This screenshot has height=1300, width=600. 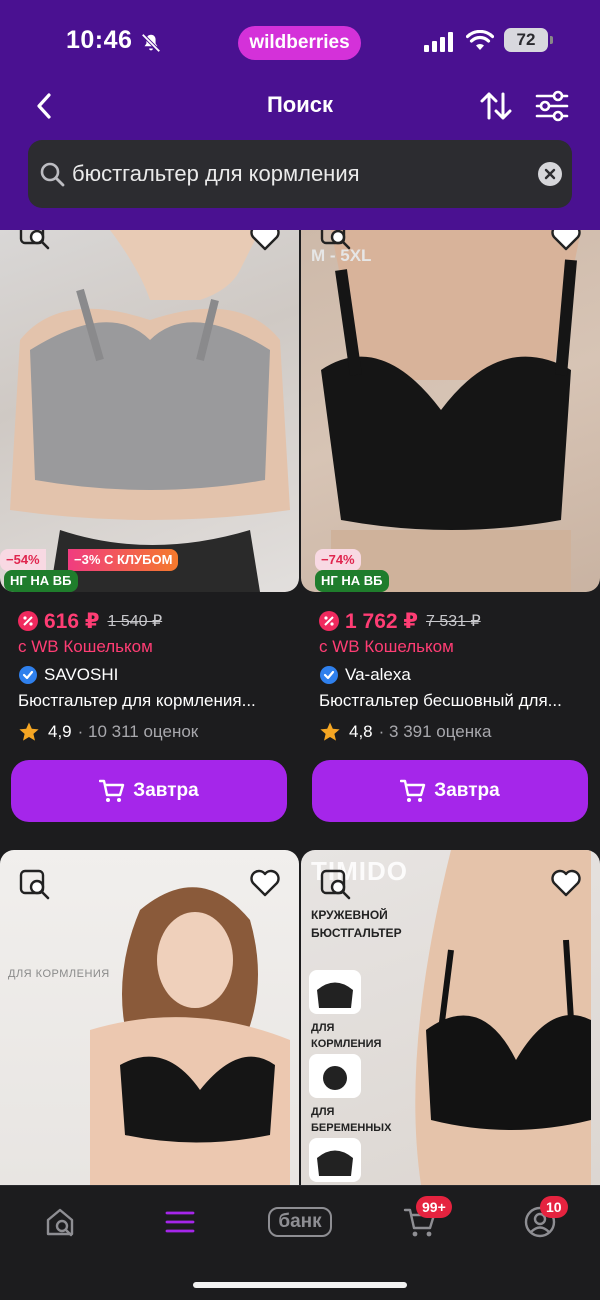 I want to click on price-row: 1 762 ₽ 7 531 ₽, so click(x=400, y=621).